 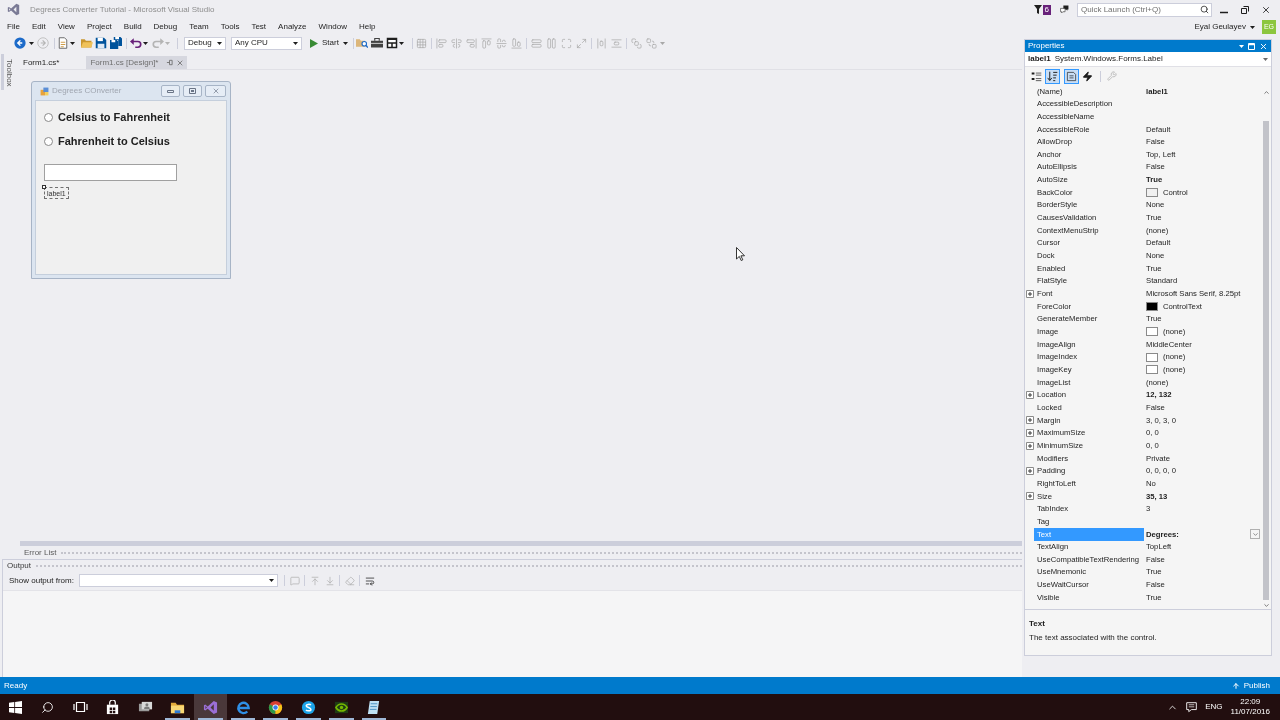 What do you see at coordinates (170, 62) in the screenshot?
I see `pin-icon` at bounding box center [170, 62].